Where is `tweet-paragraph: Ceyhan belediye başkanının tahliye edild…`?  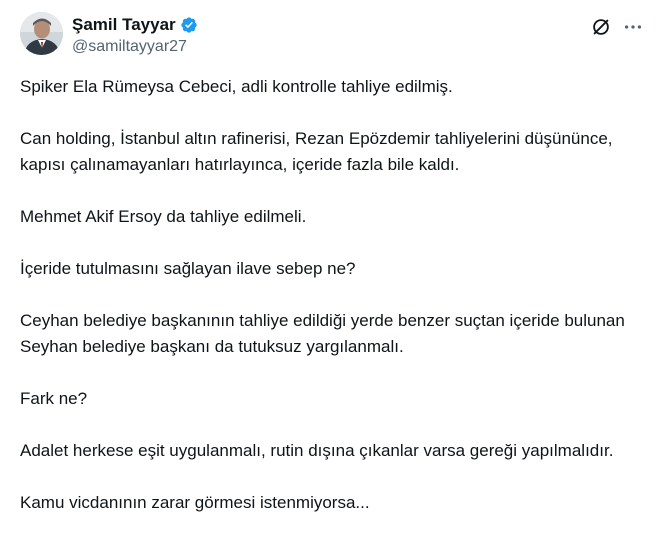 tweet-paragraph: Ceyhan belediye başkanının tahliye edild… is located at coordinates (322, 333).